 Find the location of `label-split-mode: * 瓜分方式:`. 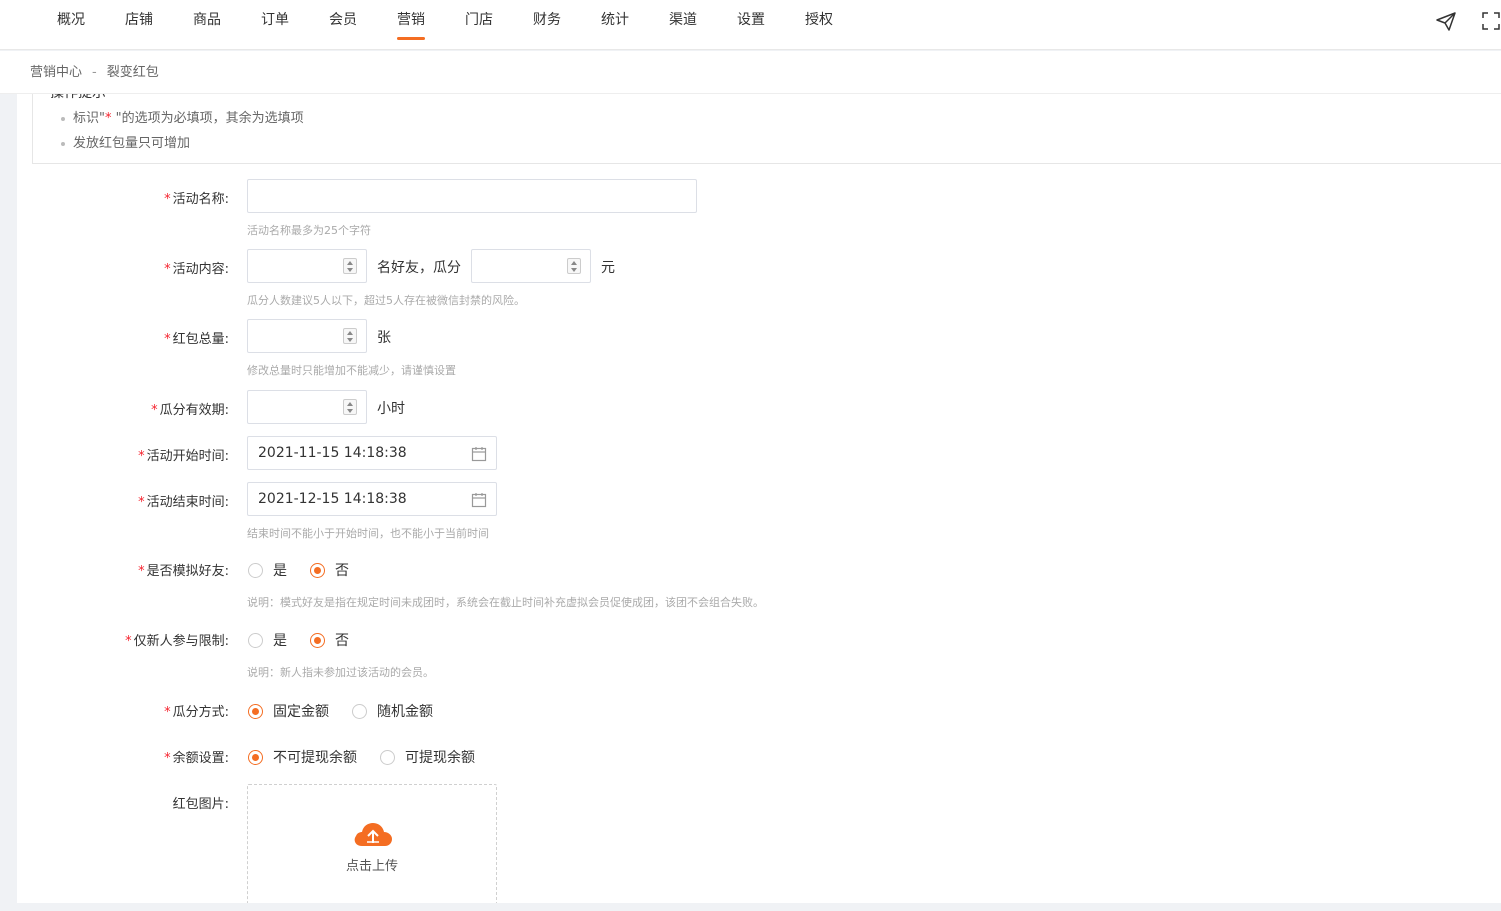

label-split-mode: * 瓜分方式: is located at coordinates (196, 712).